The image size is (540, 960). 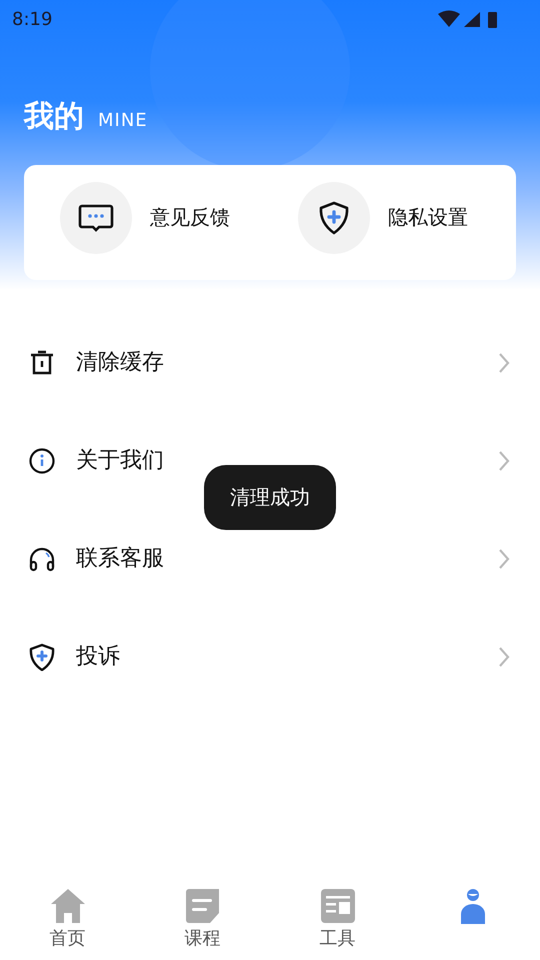 I want to click on shield-plus-icon, so click(x=42, y=657).